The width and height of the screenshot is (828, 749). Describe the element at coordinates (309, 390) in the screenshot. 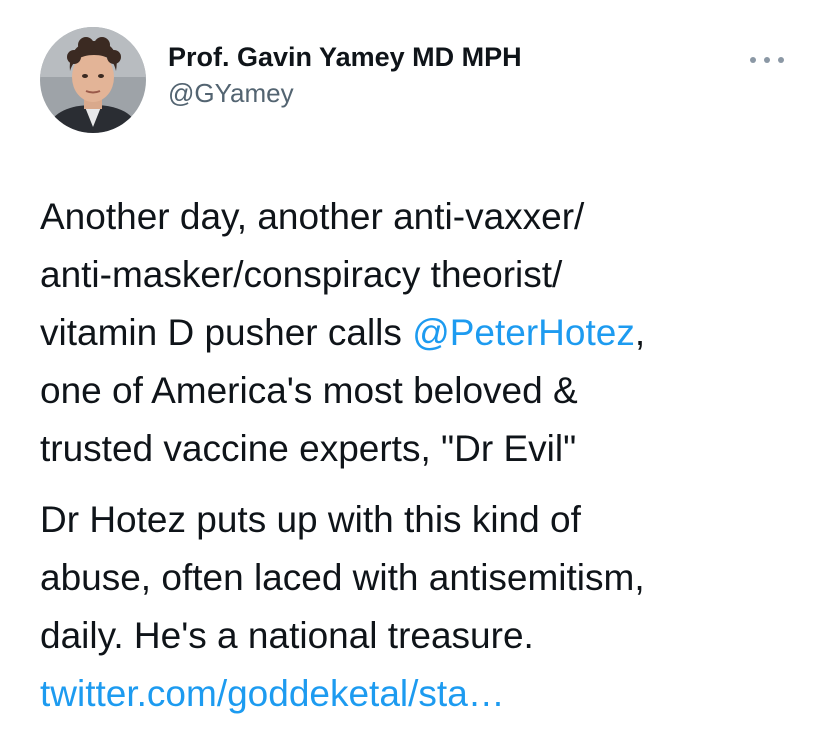

I see `tweet-line: one of America's most beloved &` at that location.